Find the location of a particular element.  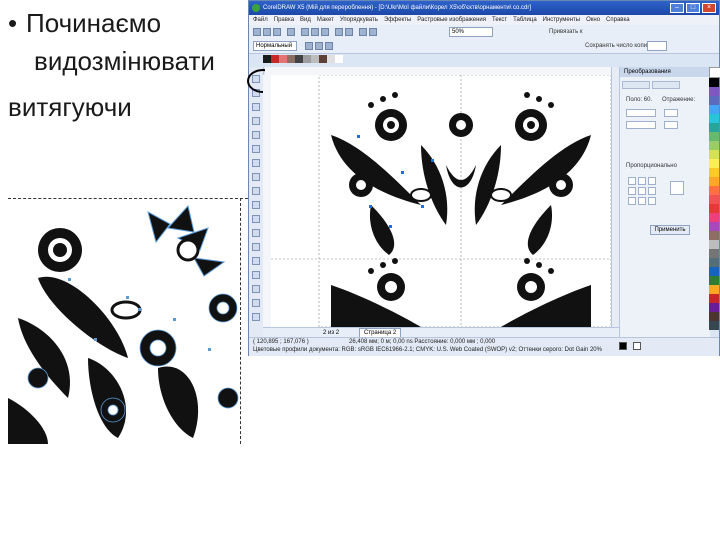

undo-icon is located at coordinates (339, 32).